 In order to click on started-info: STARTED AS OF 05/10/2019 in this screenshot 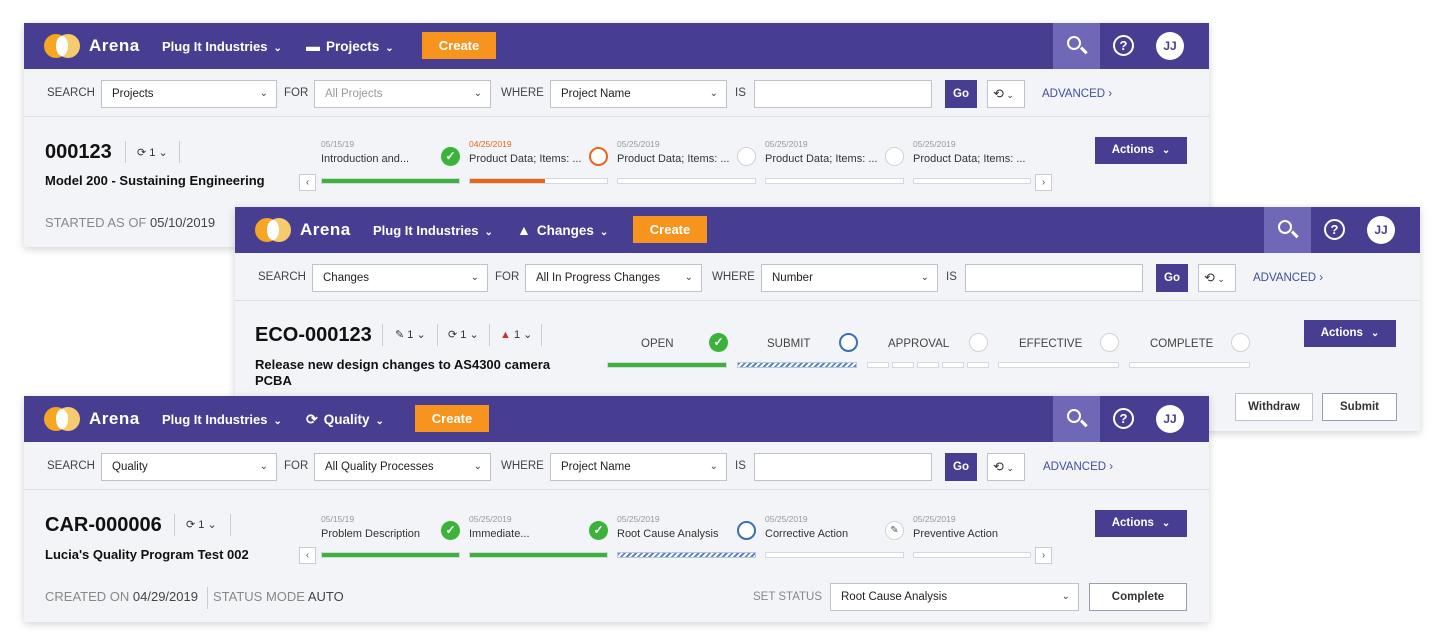, I will do `click(130, 222)`.